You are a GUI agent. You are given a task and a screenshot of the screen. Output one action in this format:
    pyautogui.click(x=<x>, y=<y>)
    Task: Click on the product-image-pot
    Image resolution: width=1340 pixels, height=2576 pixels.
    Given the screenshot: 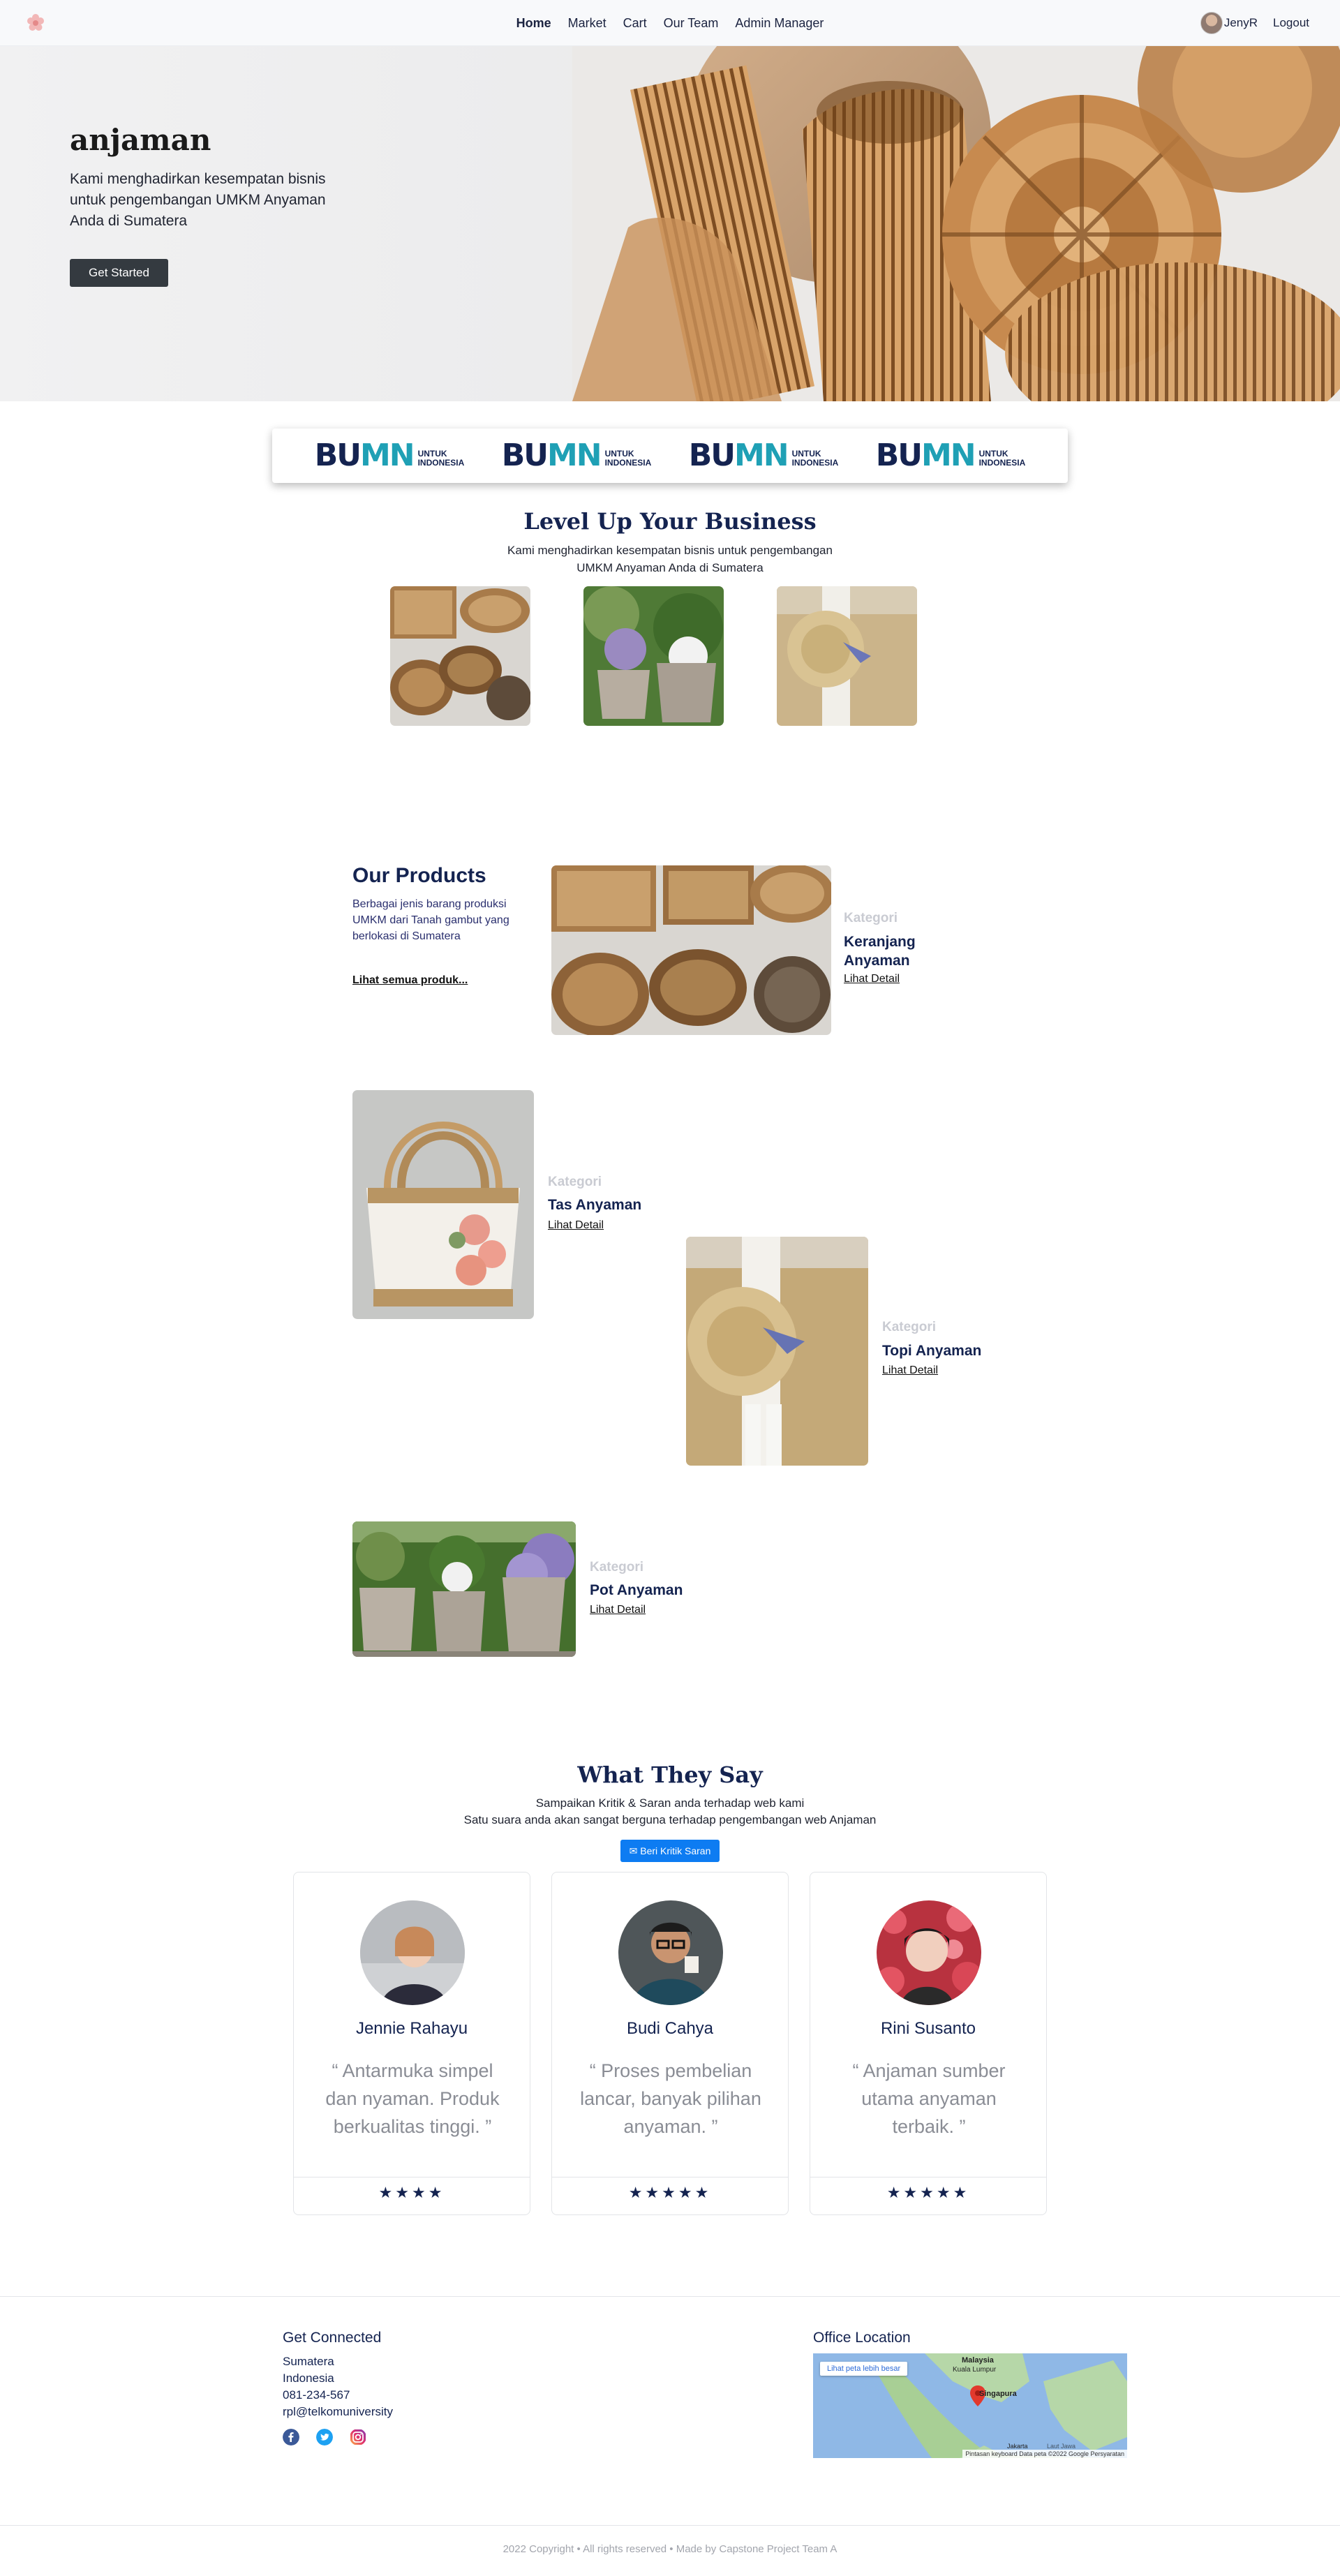 What is the action you would take?
    pyautogui.click(x=464, y=1589)
    